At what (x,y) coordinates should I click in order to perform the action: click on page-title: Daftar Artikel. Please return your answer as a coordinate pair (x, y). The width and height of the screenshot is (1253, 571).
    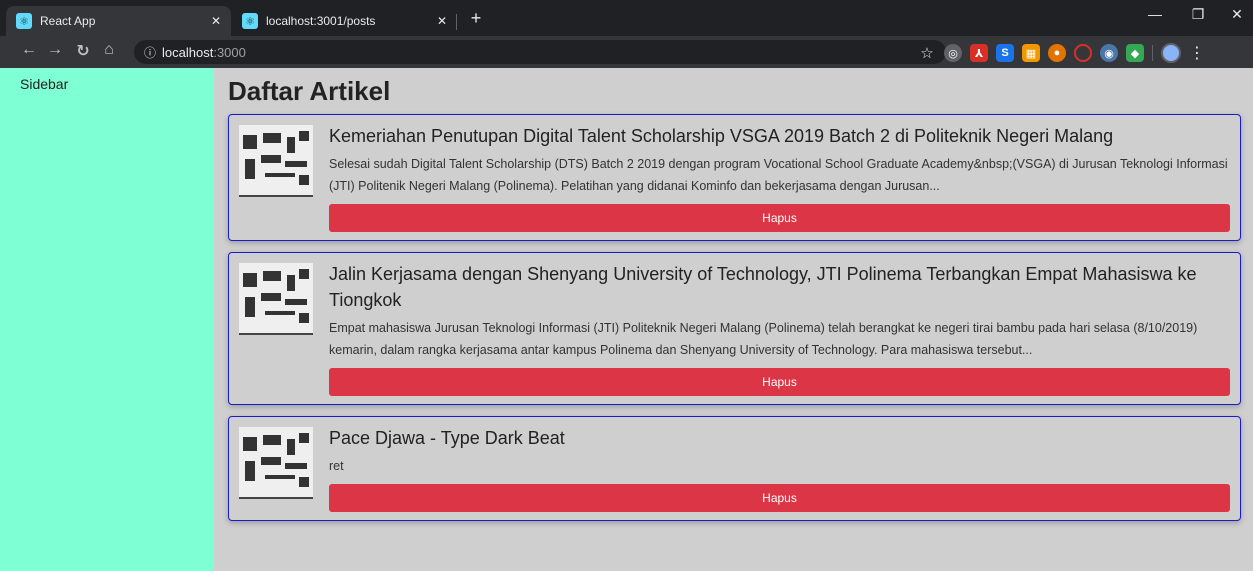
    Looking at the image, I should click on (309, 91).